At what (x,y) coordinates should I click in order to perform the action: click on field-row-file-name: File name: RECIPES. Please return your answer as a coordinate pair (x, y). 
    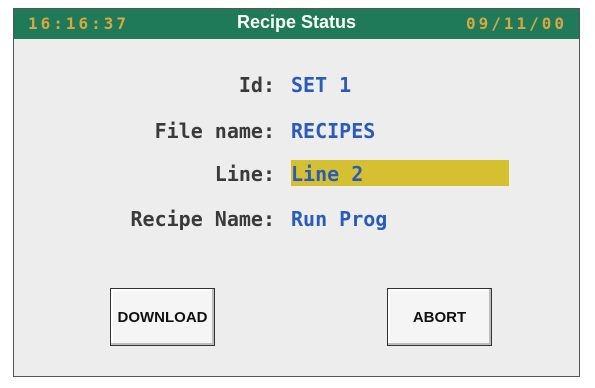
    Looking at the image, I should click on (296, 131).